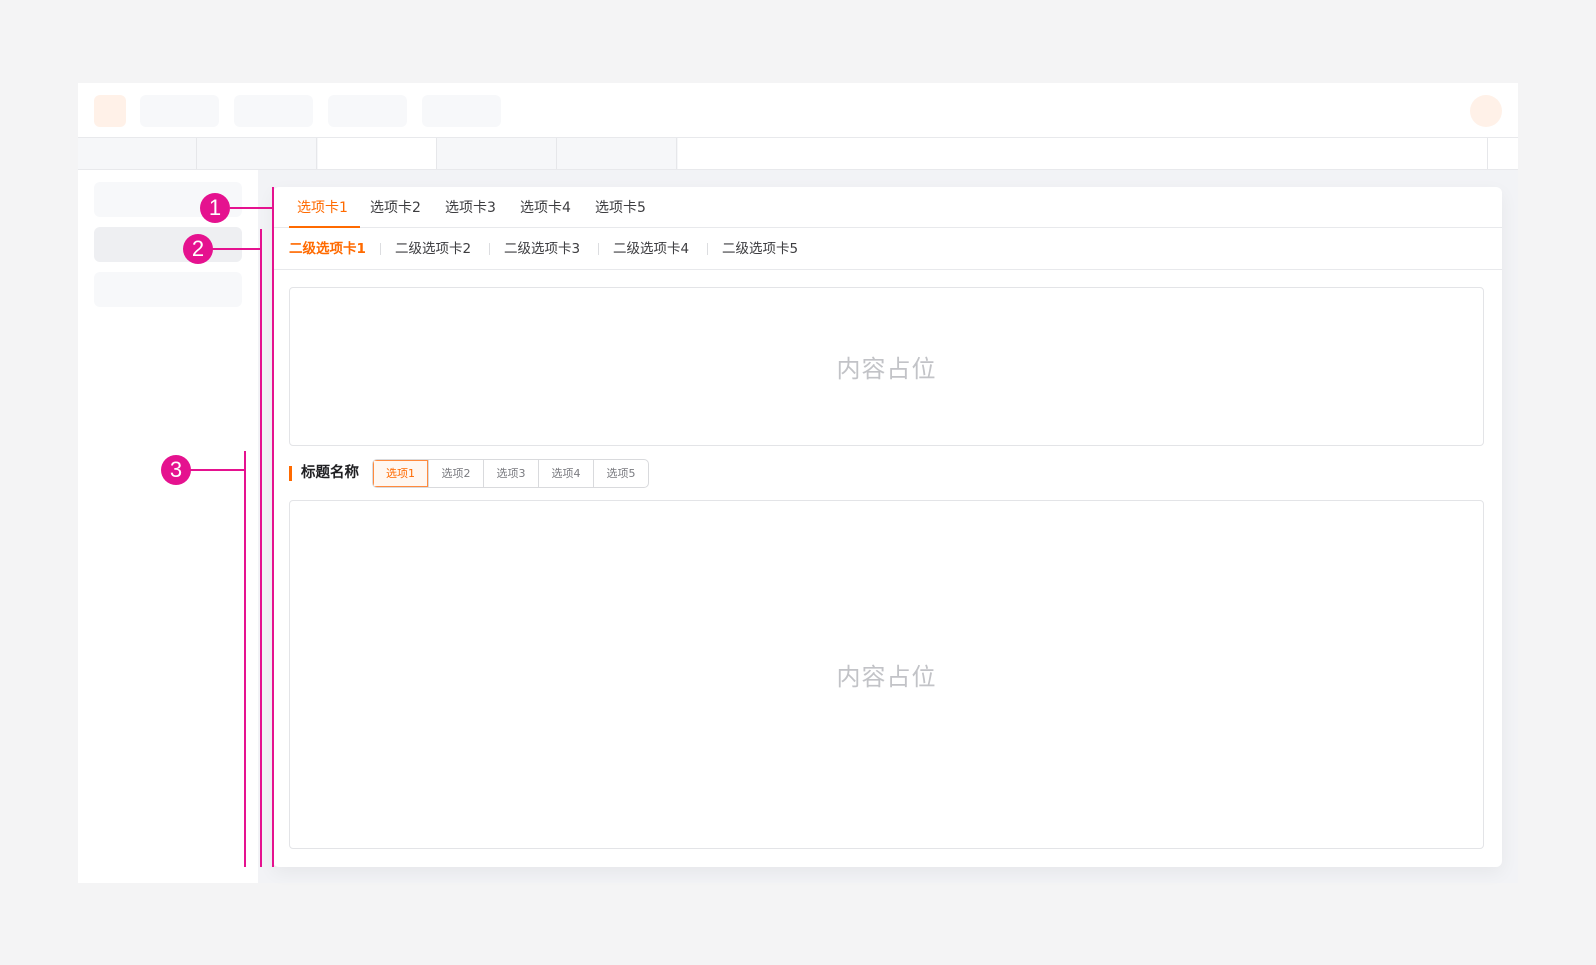 The image size is (1596, 965). I want to click on content-placeholder-top: 内容占位, so click(886, 366).